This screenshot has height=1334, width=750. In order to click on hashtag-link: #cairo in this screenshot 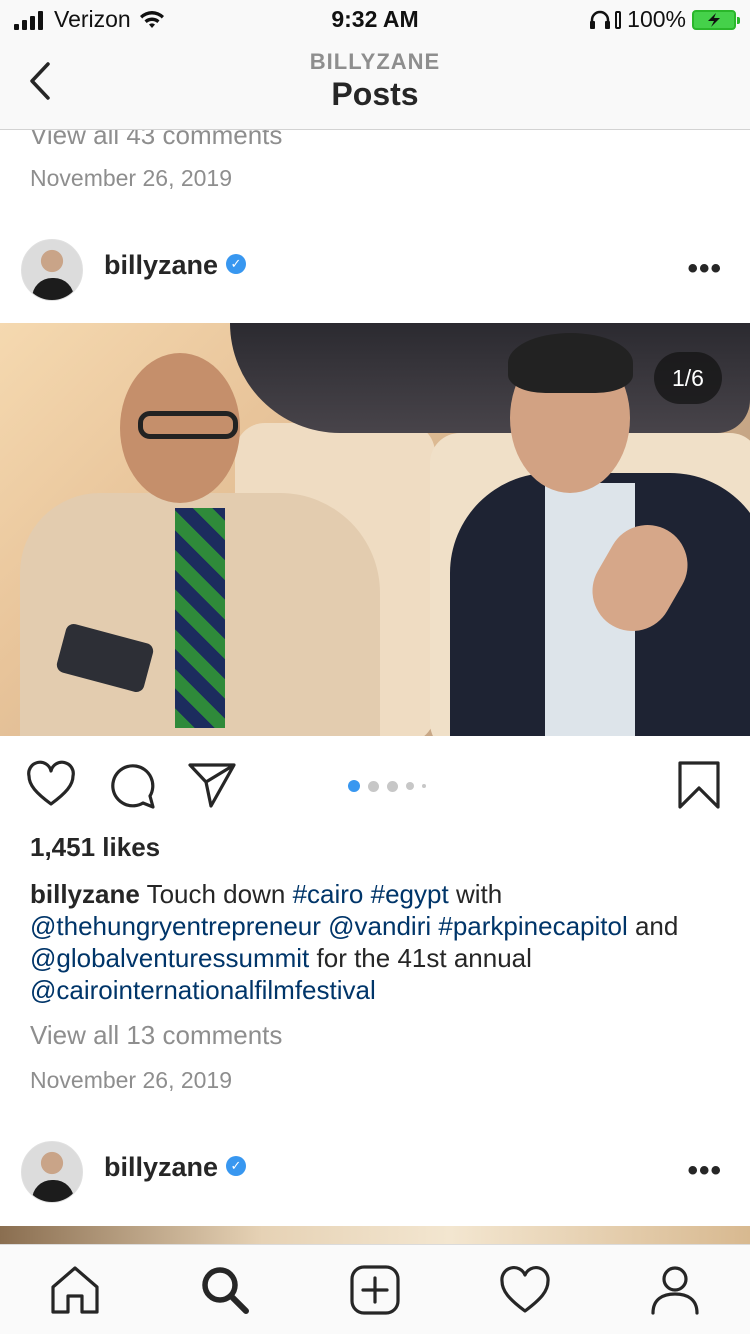, I will do `click(328, 894)`.